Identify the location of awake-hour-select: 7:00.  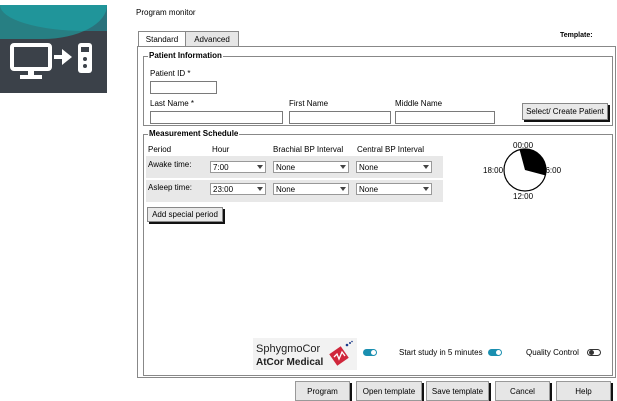
(238, 167).